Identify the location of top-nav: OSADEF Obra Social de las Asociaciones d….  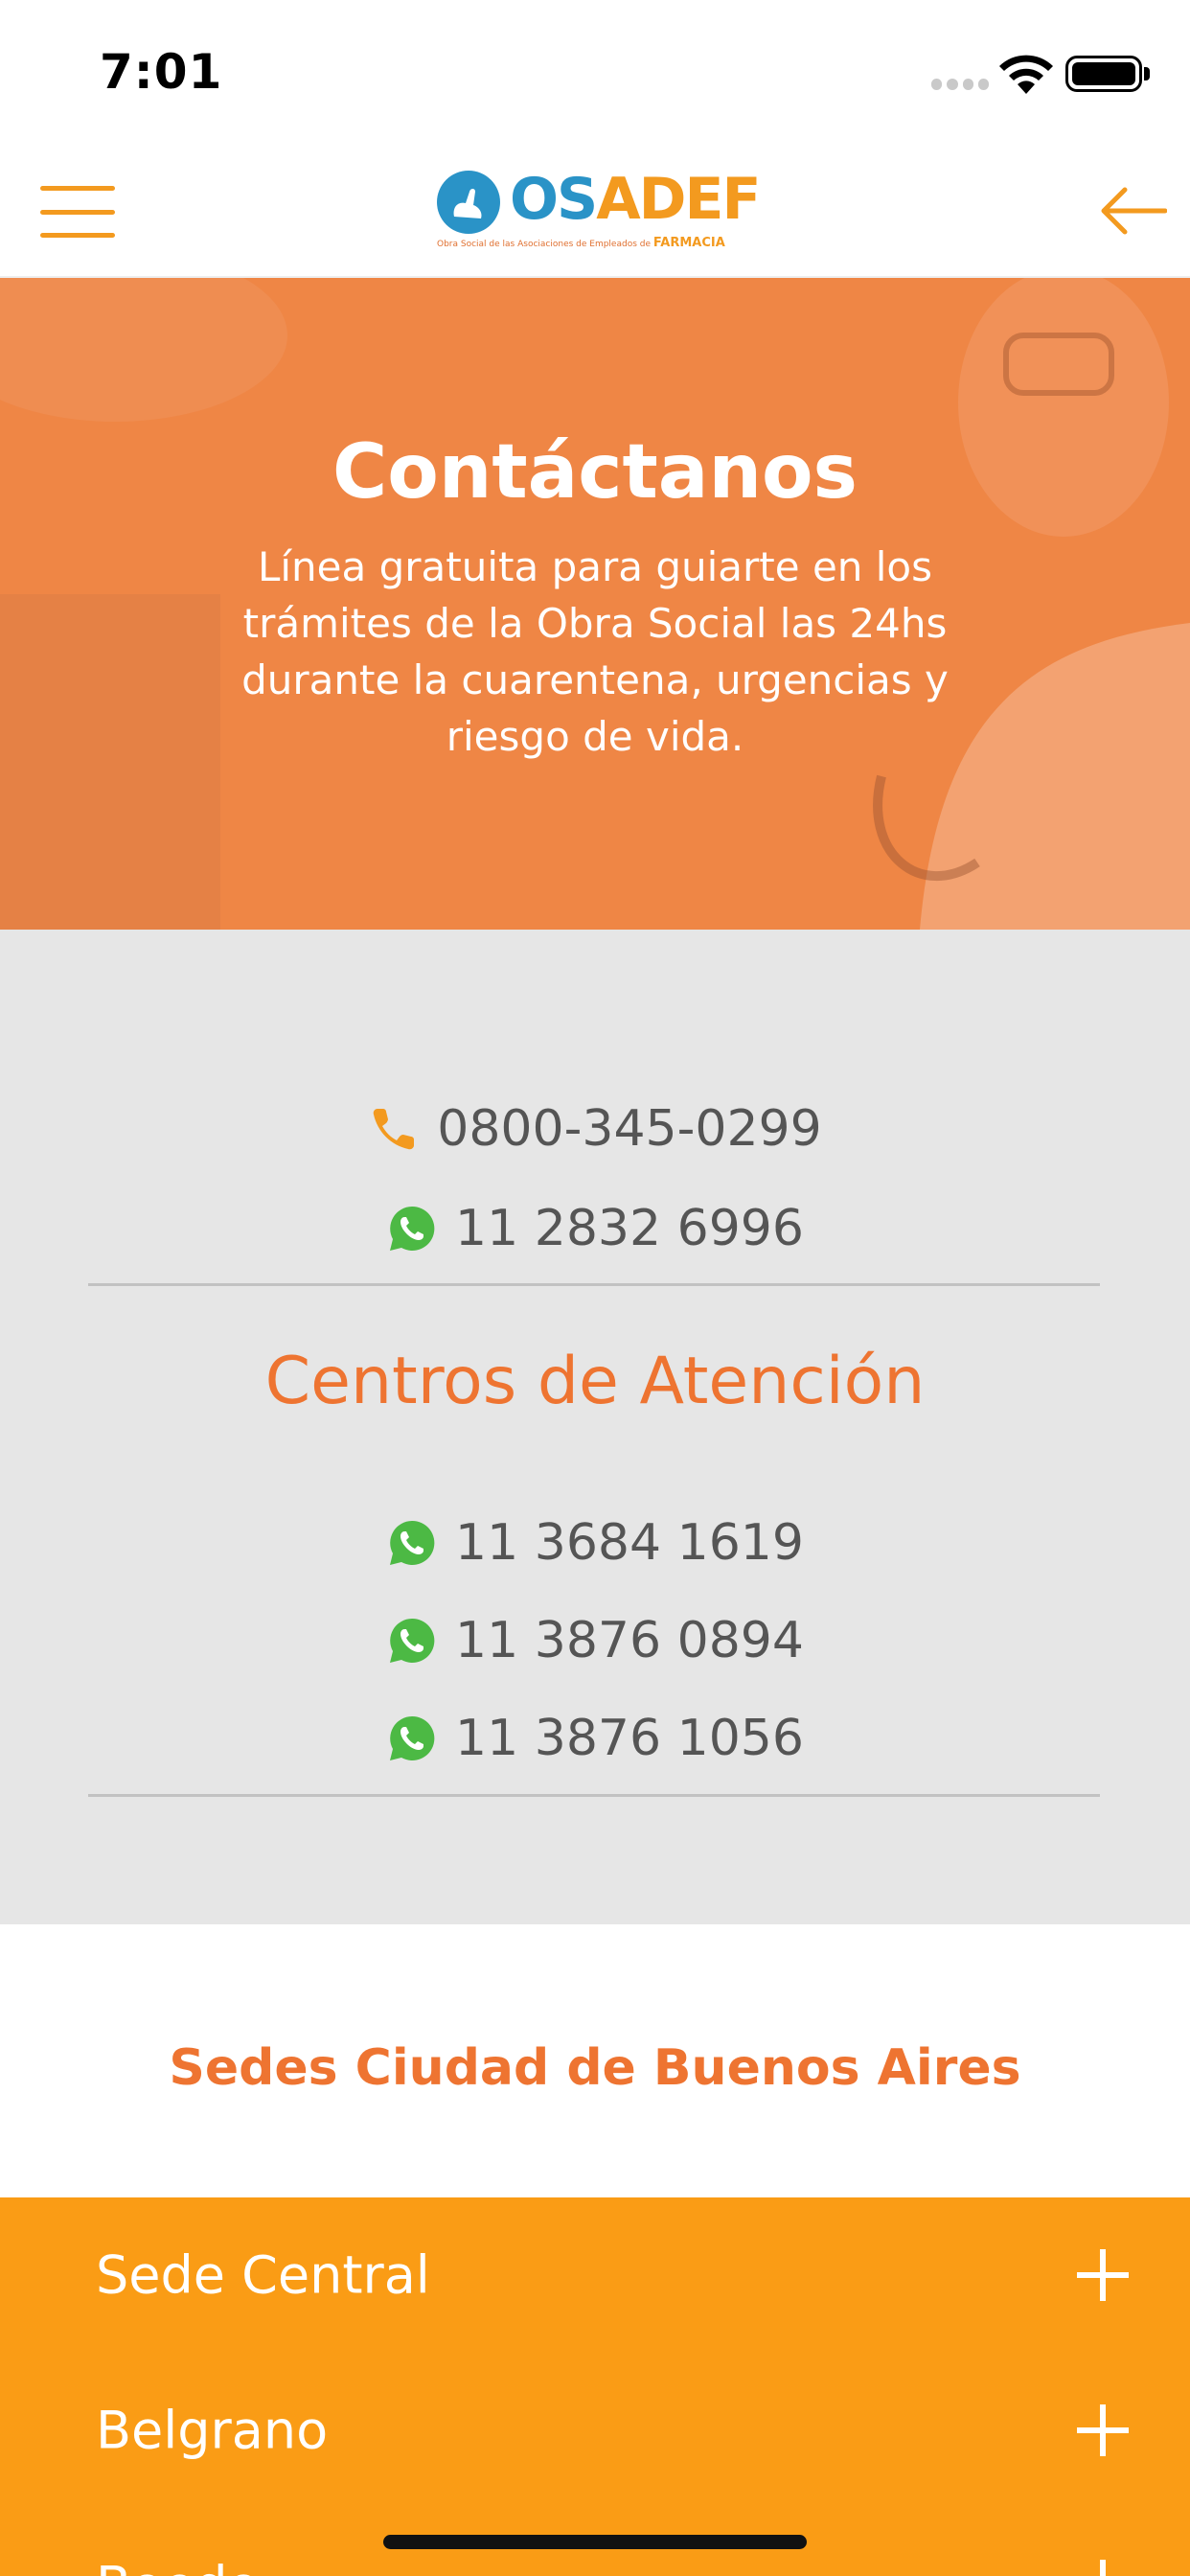
(595, 211).